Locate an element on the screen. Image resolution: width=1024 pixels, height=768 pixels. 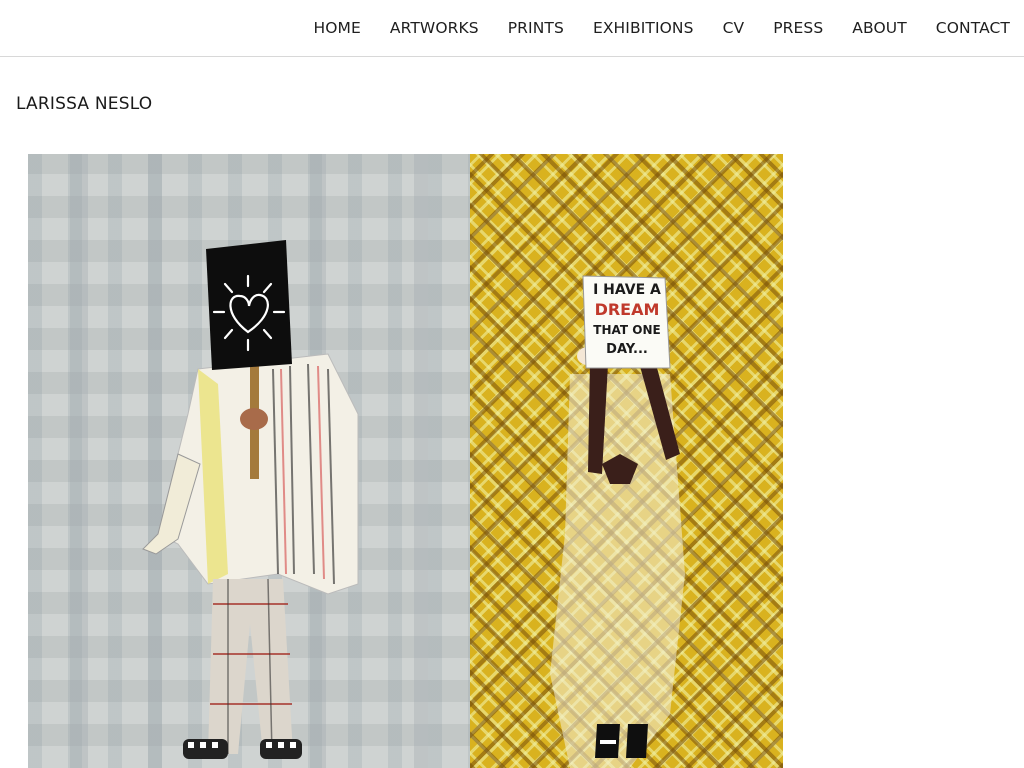
dream-sign-line: DREAM is located at coordinates (627, 309).